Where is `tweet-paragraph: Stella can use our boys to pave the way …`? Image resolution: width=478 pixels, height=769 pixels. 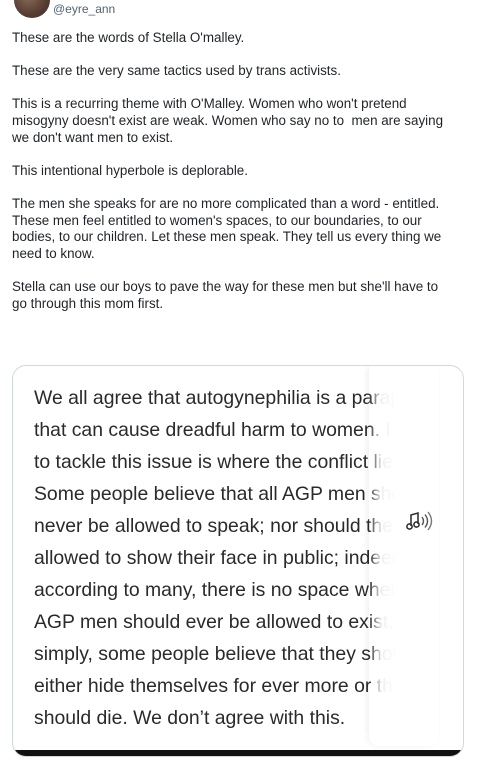
tweet-paragraph: Stella can use our boys to pave the way … is located at coordinates (225, 294).